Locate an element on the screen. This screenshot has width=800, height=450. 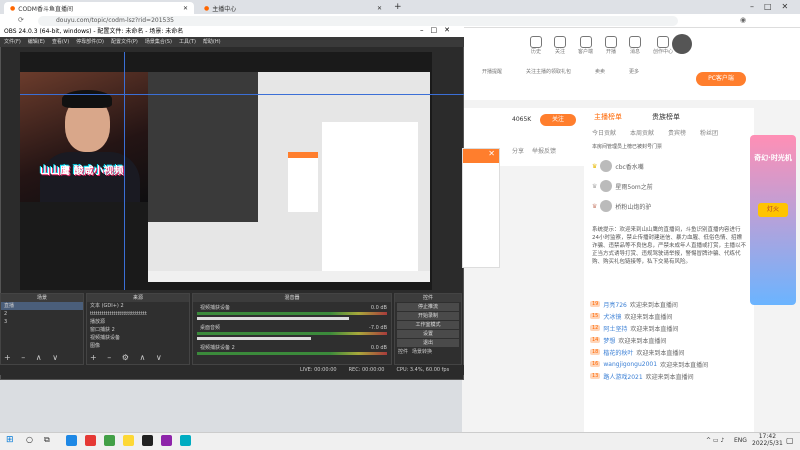
category-link: 开播提醒 is located at coordinates (492, 71).